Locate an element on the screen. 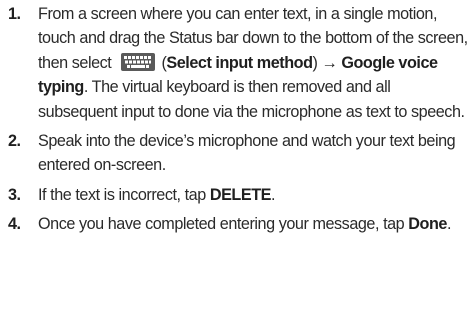 This screenshot has height=324, width=473. step-number: 1. is located at coordinates (14, 14).